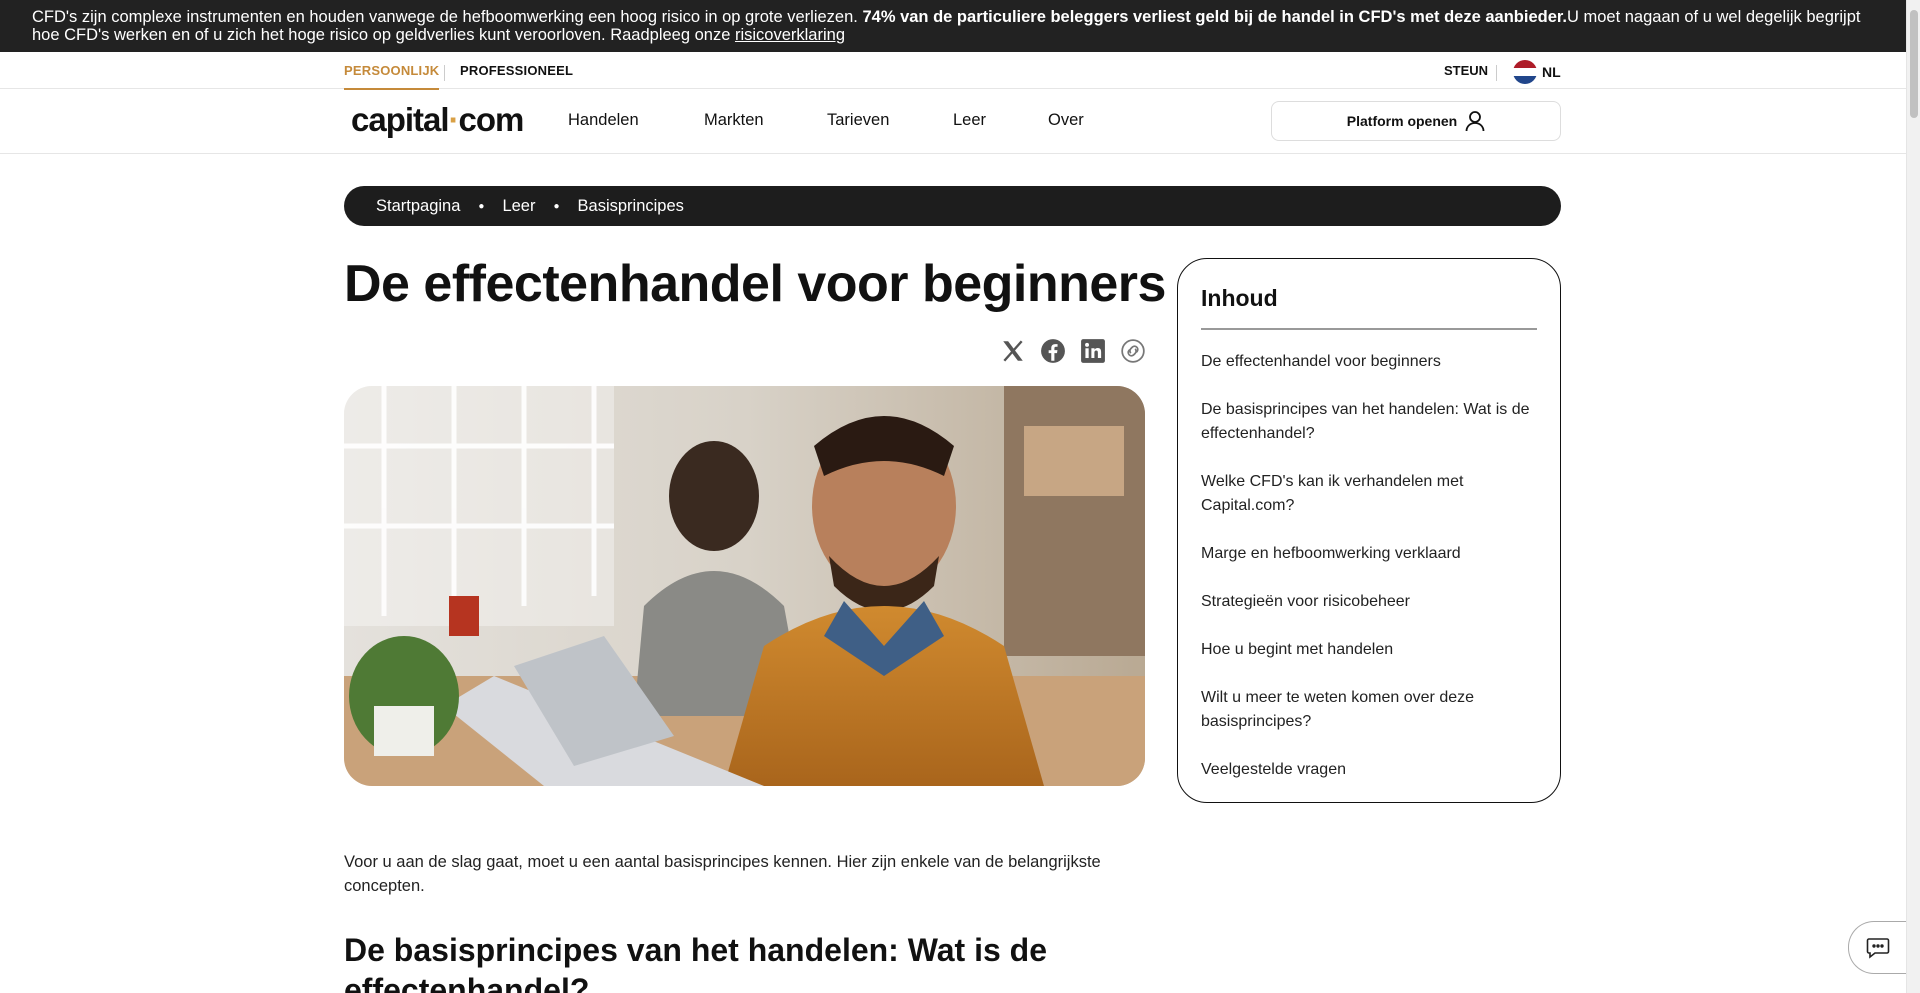  What do you see at coordinates (953, 71) in the screenshot?
I see `audience-strip: PERSOONLIJK PROFESSIONEEL STEUN NL` at bounding box center [953, 71].